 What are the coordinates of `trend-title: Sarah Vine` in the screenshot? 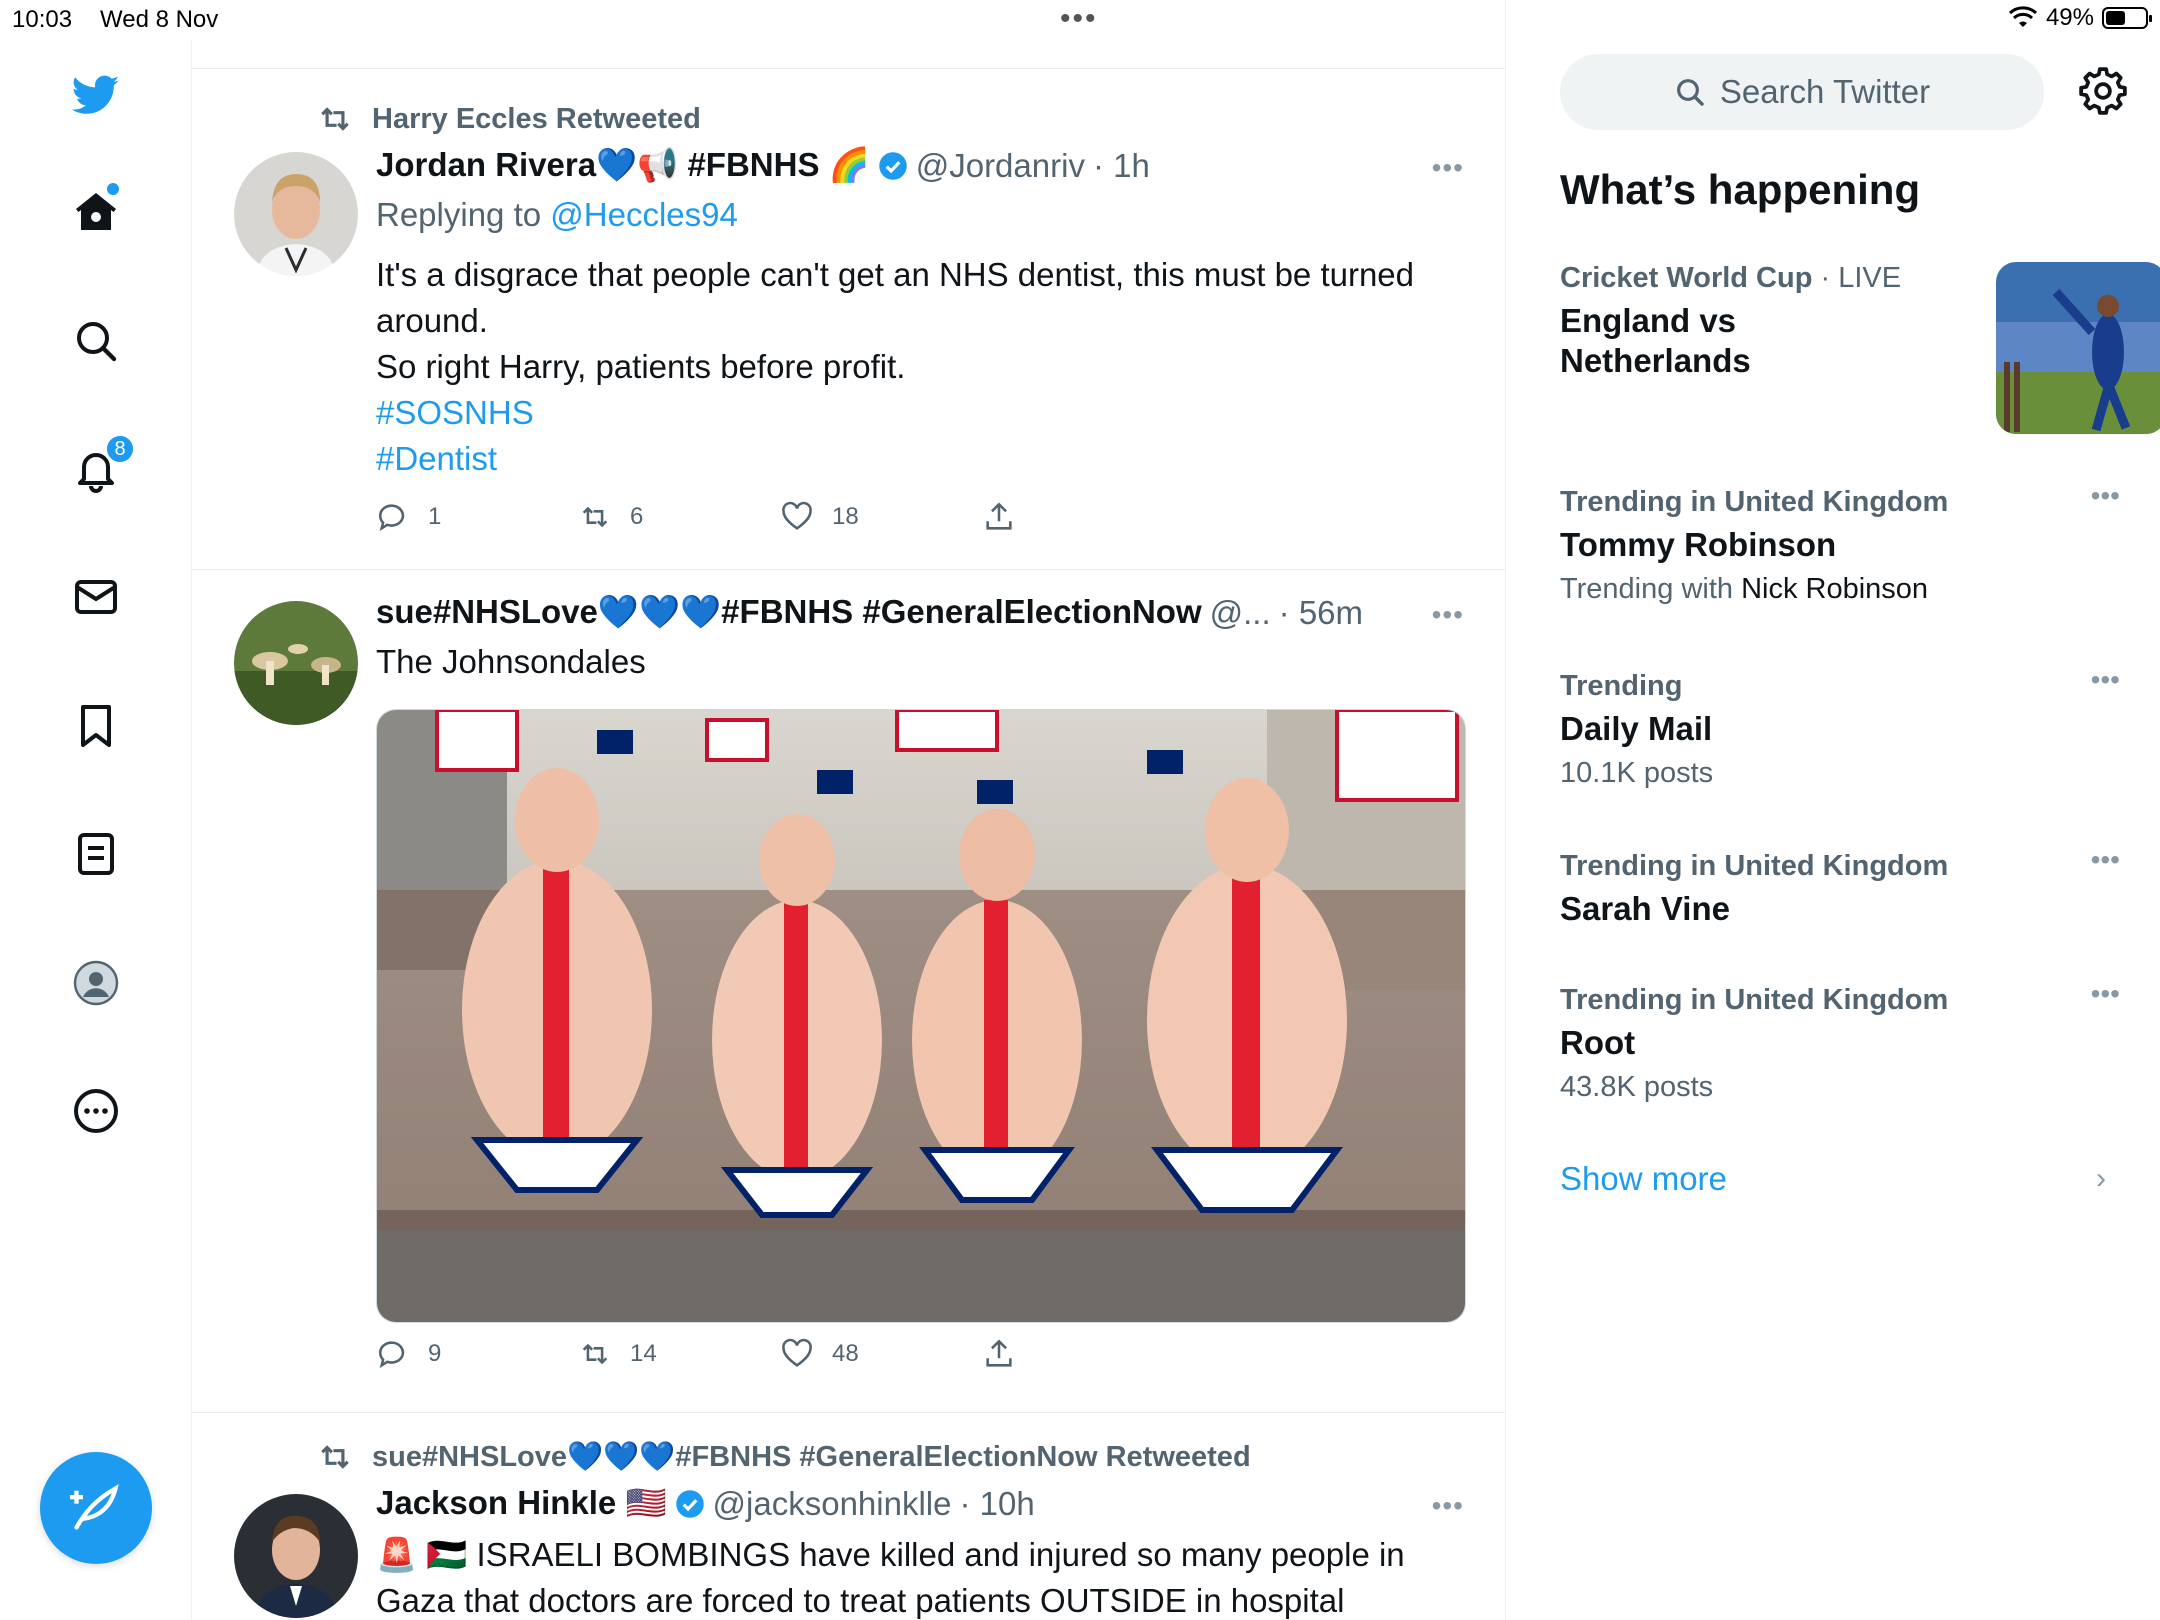 It's located at (1645, 908).